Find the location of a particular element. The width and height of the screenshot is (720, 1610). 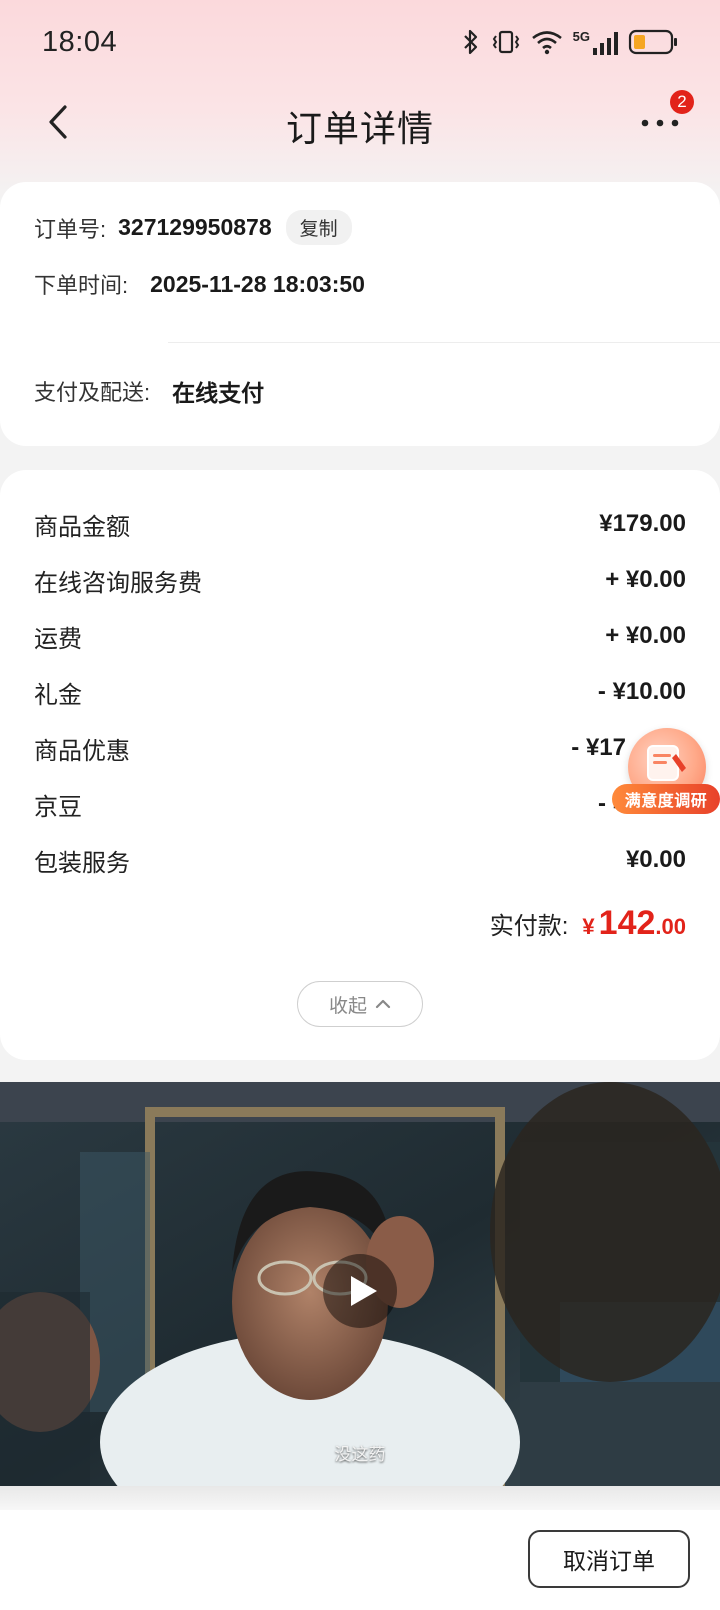

collapse-label: 收起 is located at coordinates (347, 1006).